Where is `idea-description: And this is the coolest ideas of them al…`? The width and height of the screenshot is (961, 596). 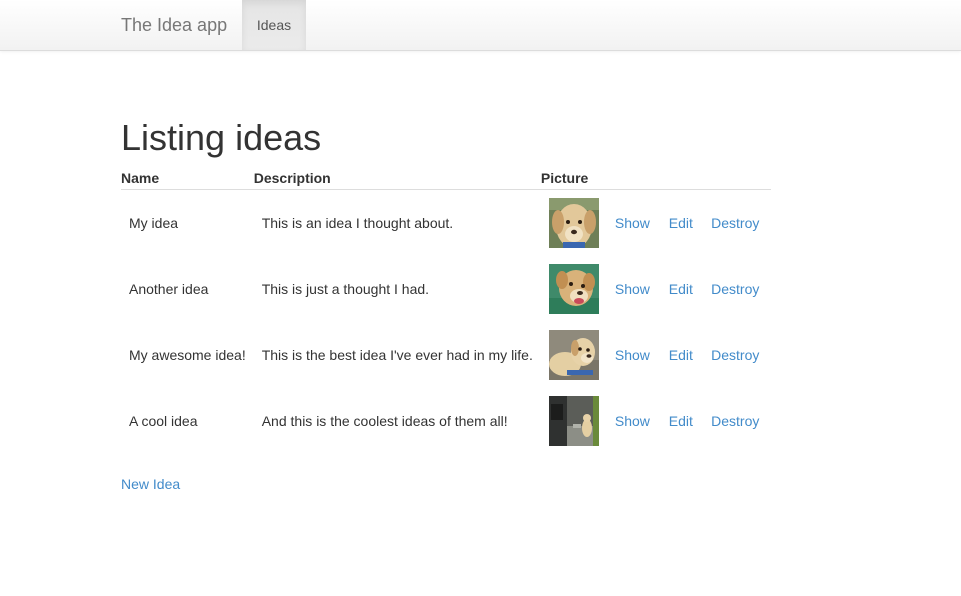 idea-description: And this is the coolest ideas of them al… is located at coordinates (384, 421).